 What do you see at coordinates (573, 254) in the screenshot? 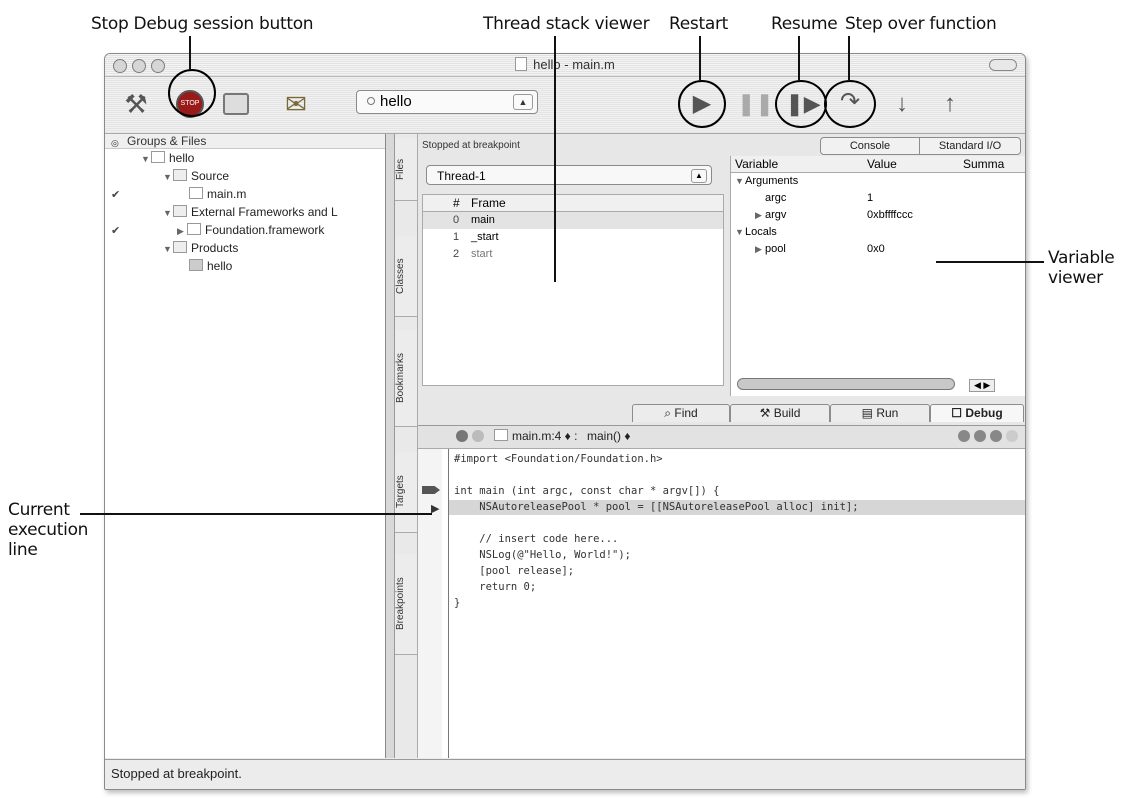
I see `frame-row: 2 start` at bounding box center [573, 254].